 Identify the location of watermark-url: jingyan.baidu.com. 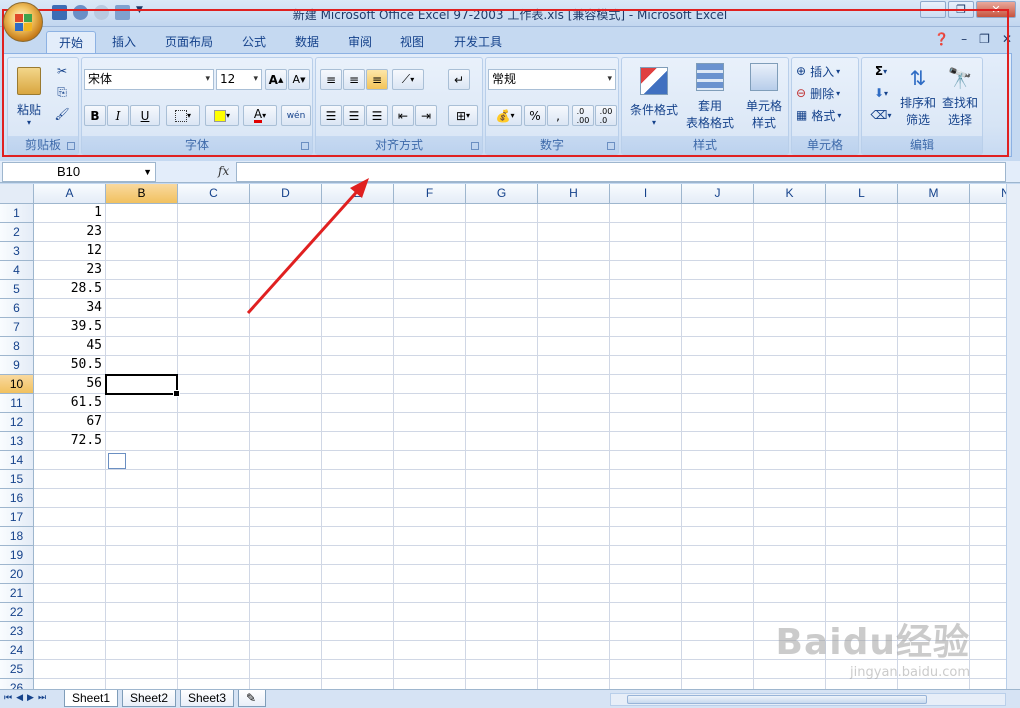
(910, 672).